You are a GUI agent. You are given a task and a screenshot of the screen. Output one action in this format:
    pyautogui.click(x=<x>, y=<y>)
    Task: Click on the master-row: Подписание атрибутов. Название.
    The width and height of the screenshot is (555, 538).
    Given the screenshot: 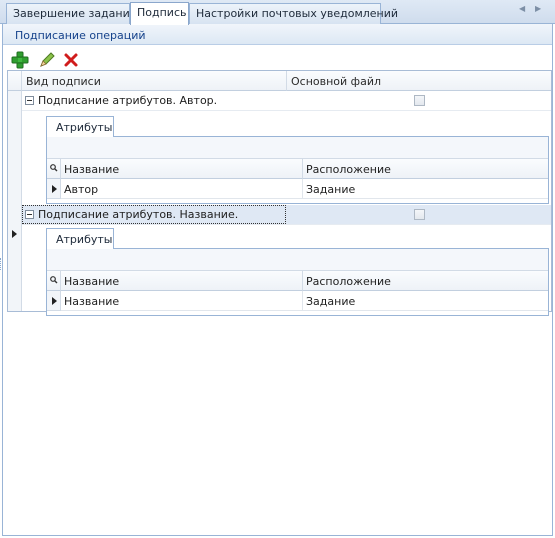 What is the action you would take?
    pyautogui.click(x=286, y=215)
    